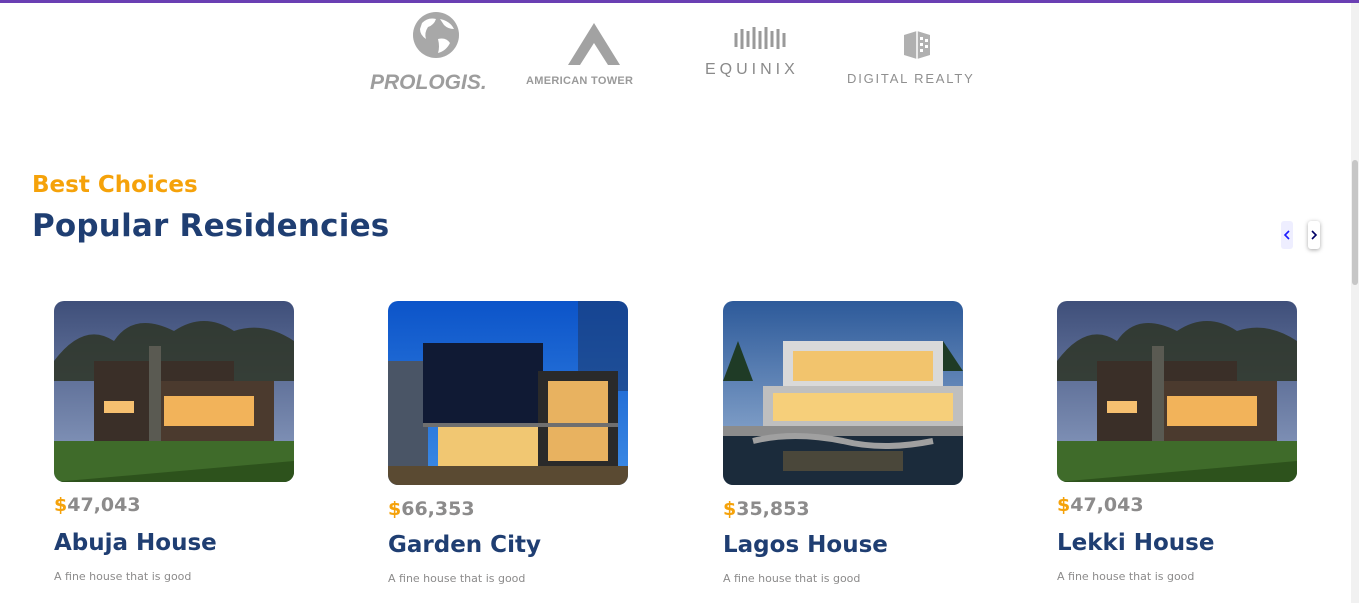 This screenshot has width=1359, height=603. Describe the element at coordinates (757, 55) in the screenshot. I see `partner-logo-equinix: EQUINIX` at that location.